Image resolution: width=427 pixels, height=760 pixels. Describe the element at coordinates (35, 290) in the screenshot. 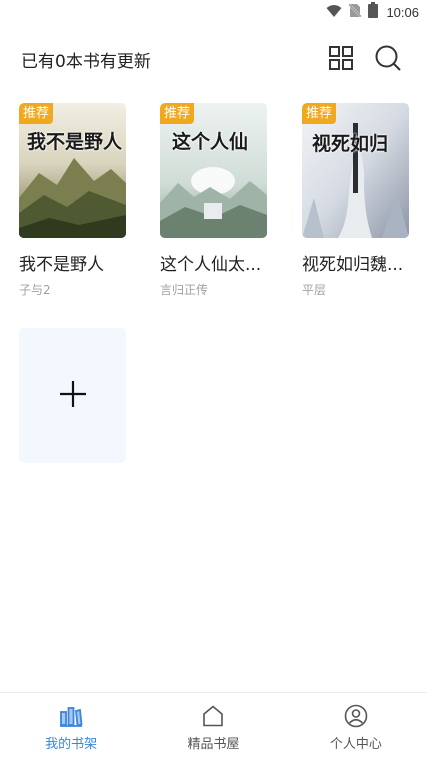

I see `book-author: 子与2` at that location.